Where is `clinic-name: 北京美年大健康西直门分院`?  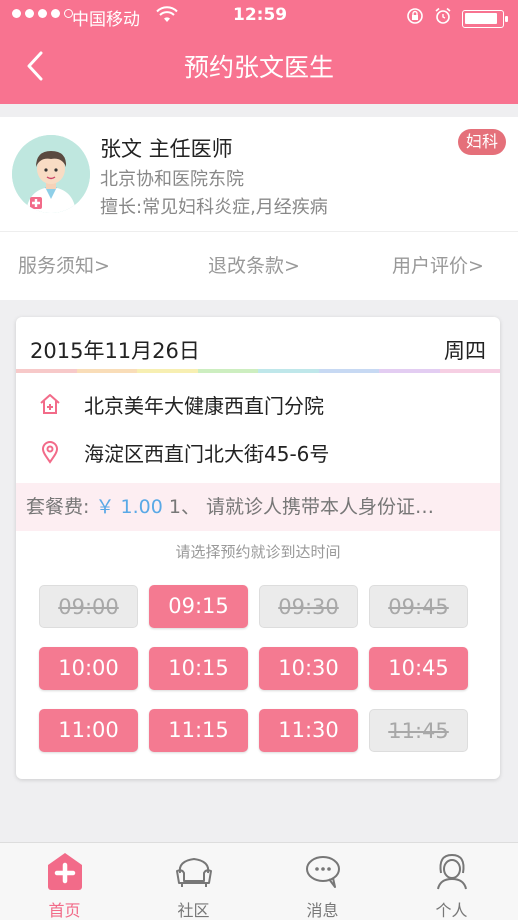 clinic-name: 北京美年大健康西直门分院 is located at coordinates (204, 405).